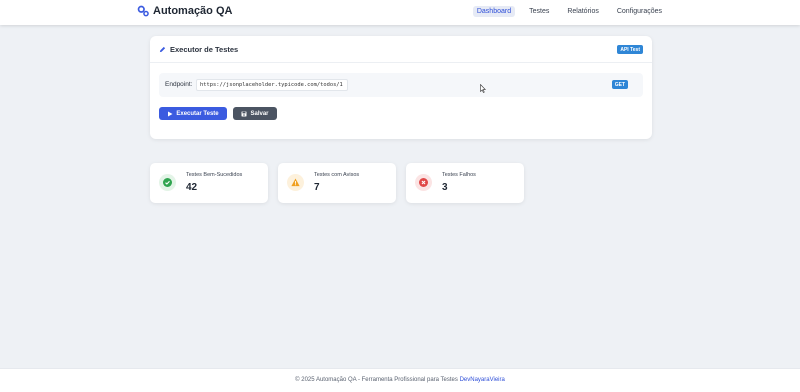 The height and width of the screenshot is (392, 800). I want to click on api-test-badge: API Test, so click(630, 49).